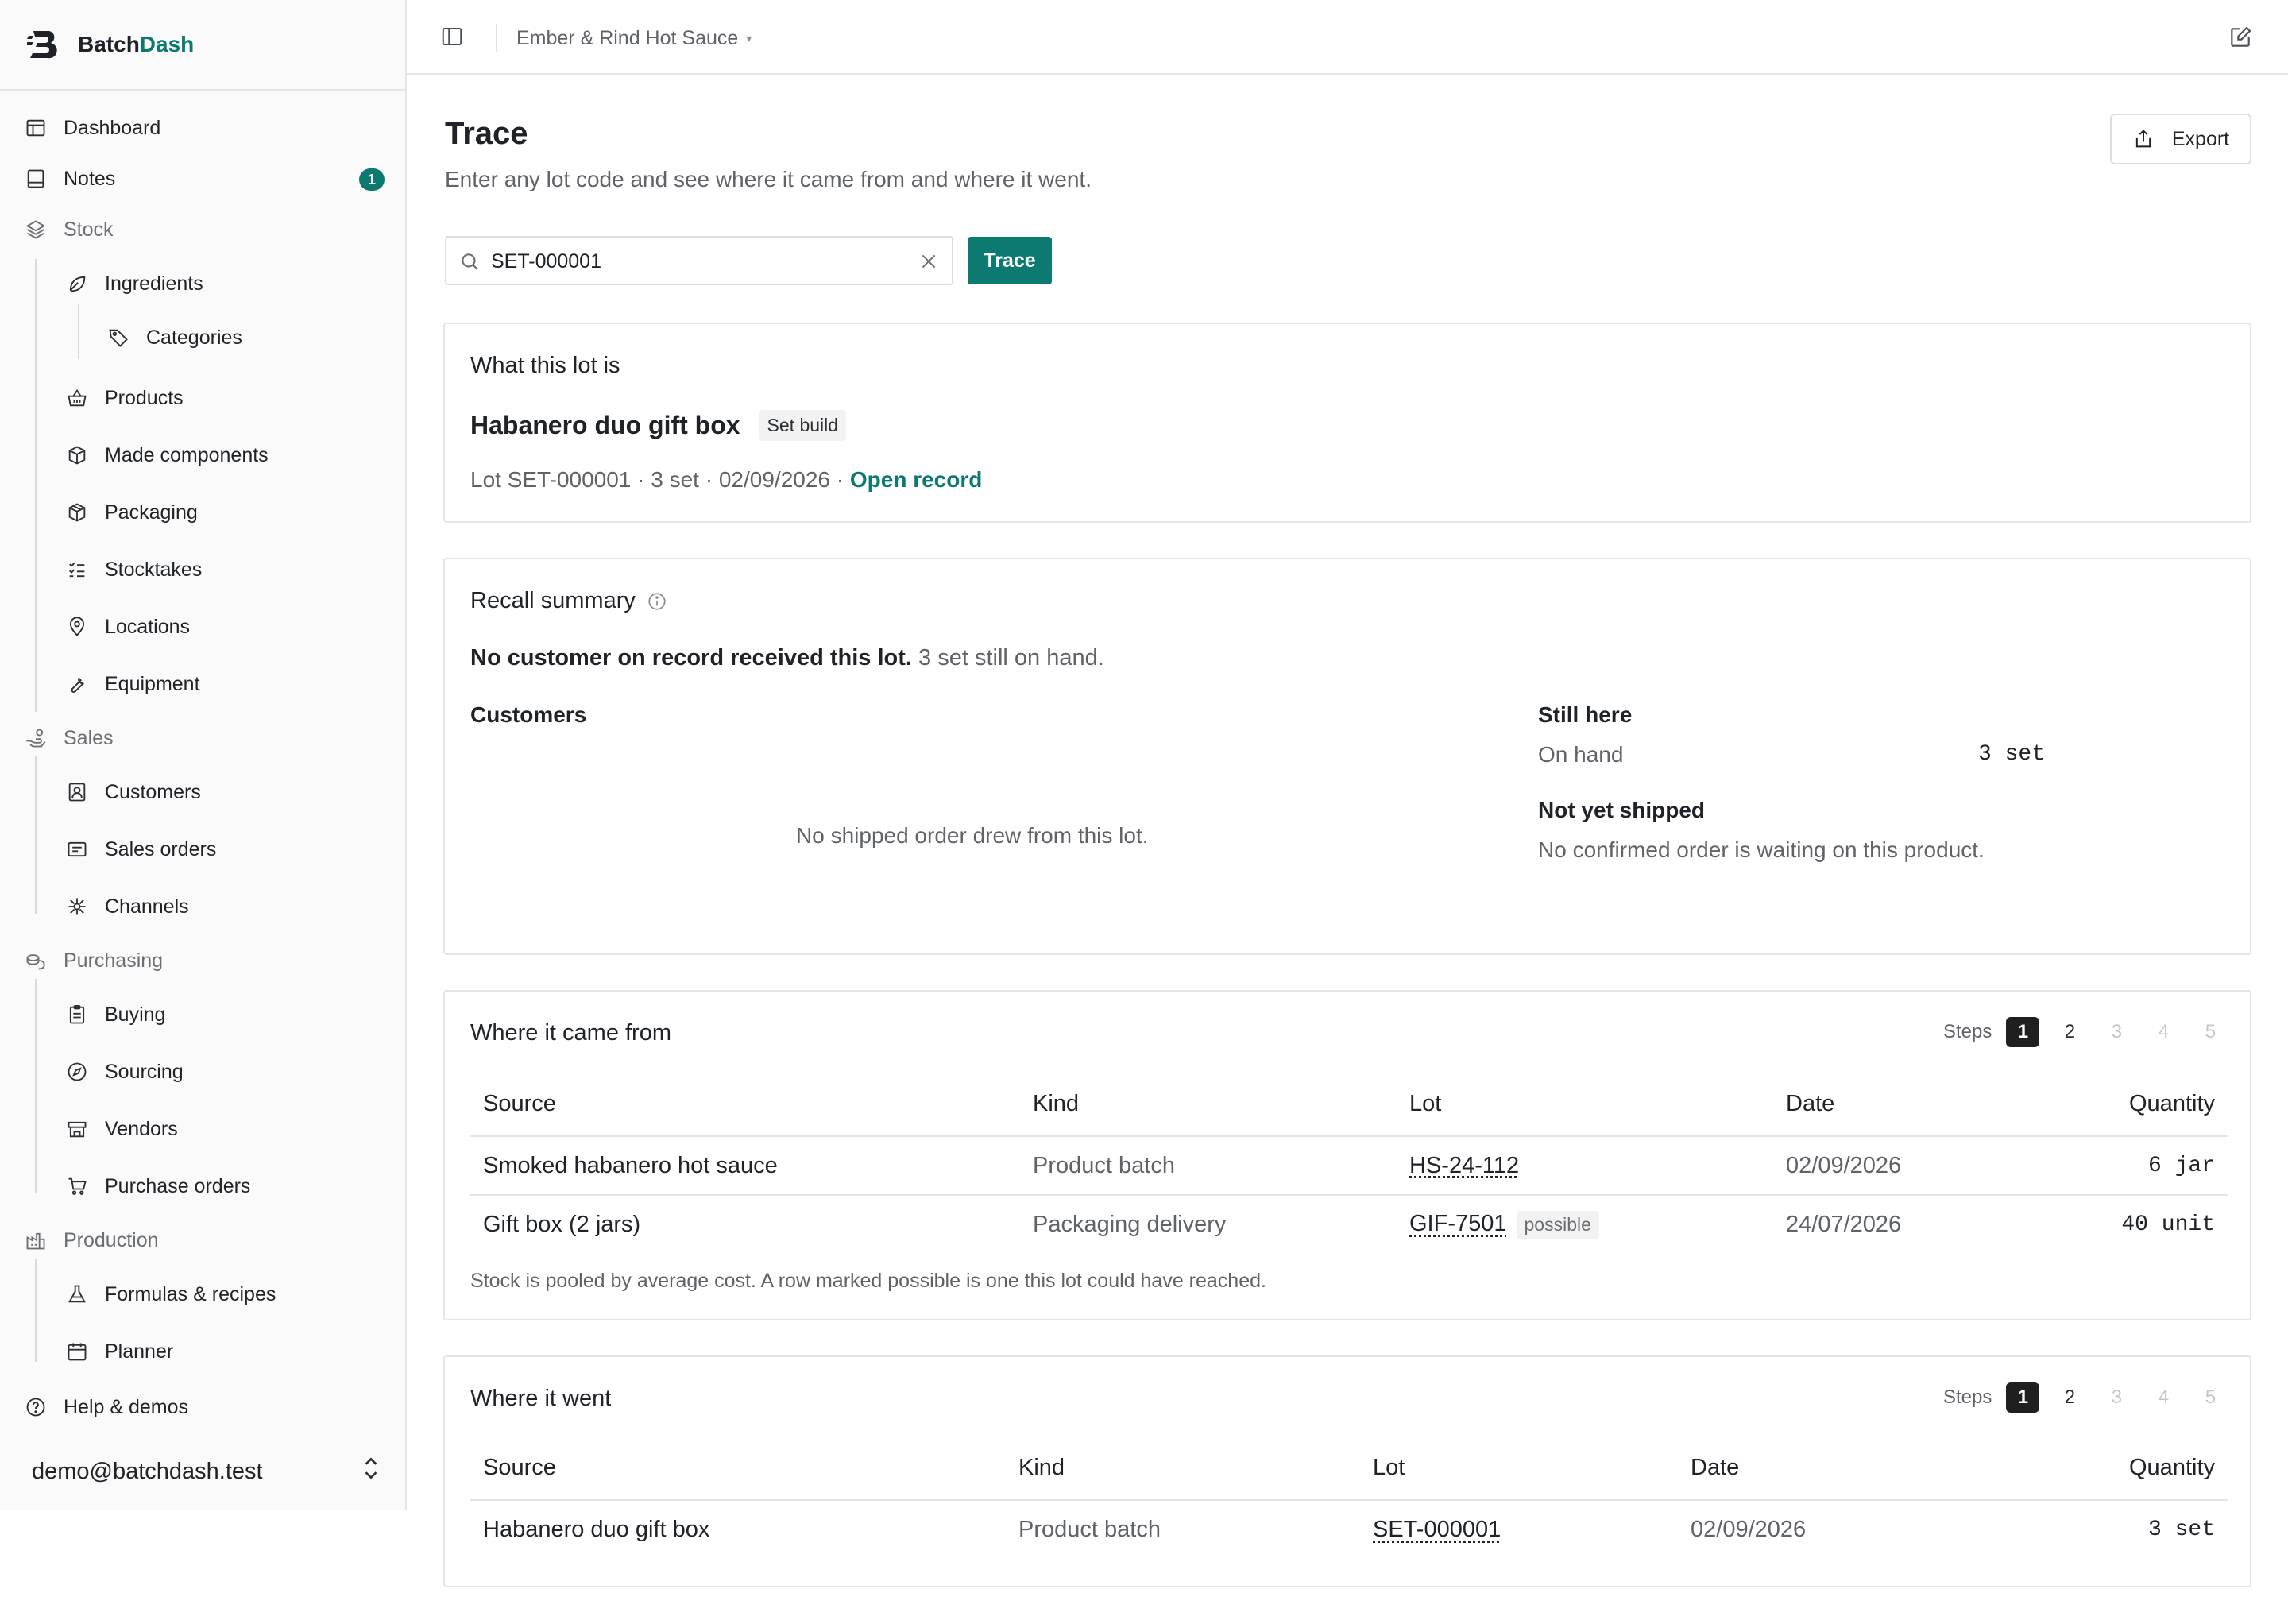  Describe the element at coordinates (1464, 1165) in the screenshot. I see `lot-link: HS-24-112` at that location.